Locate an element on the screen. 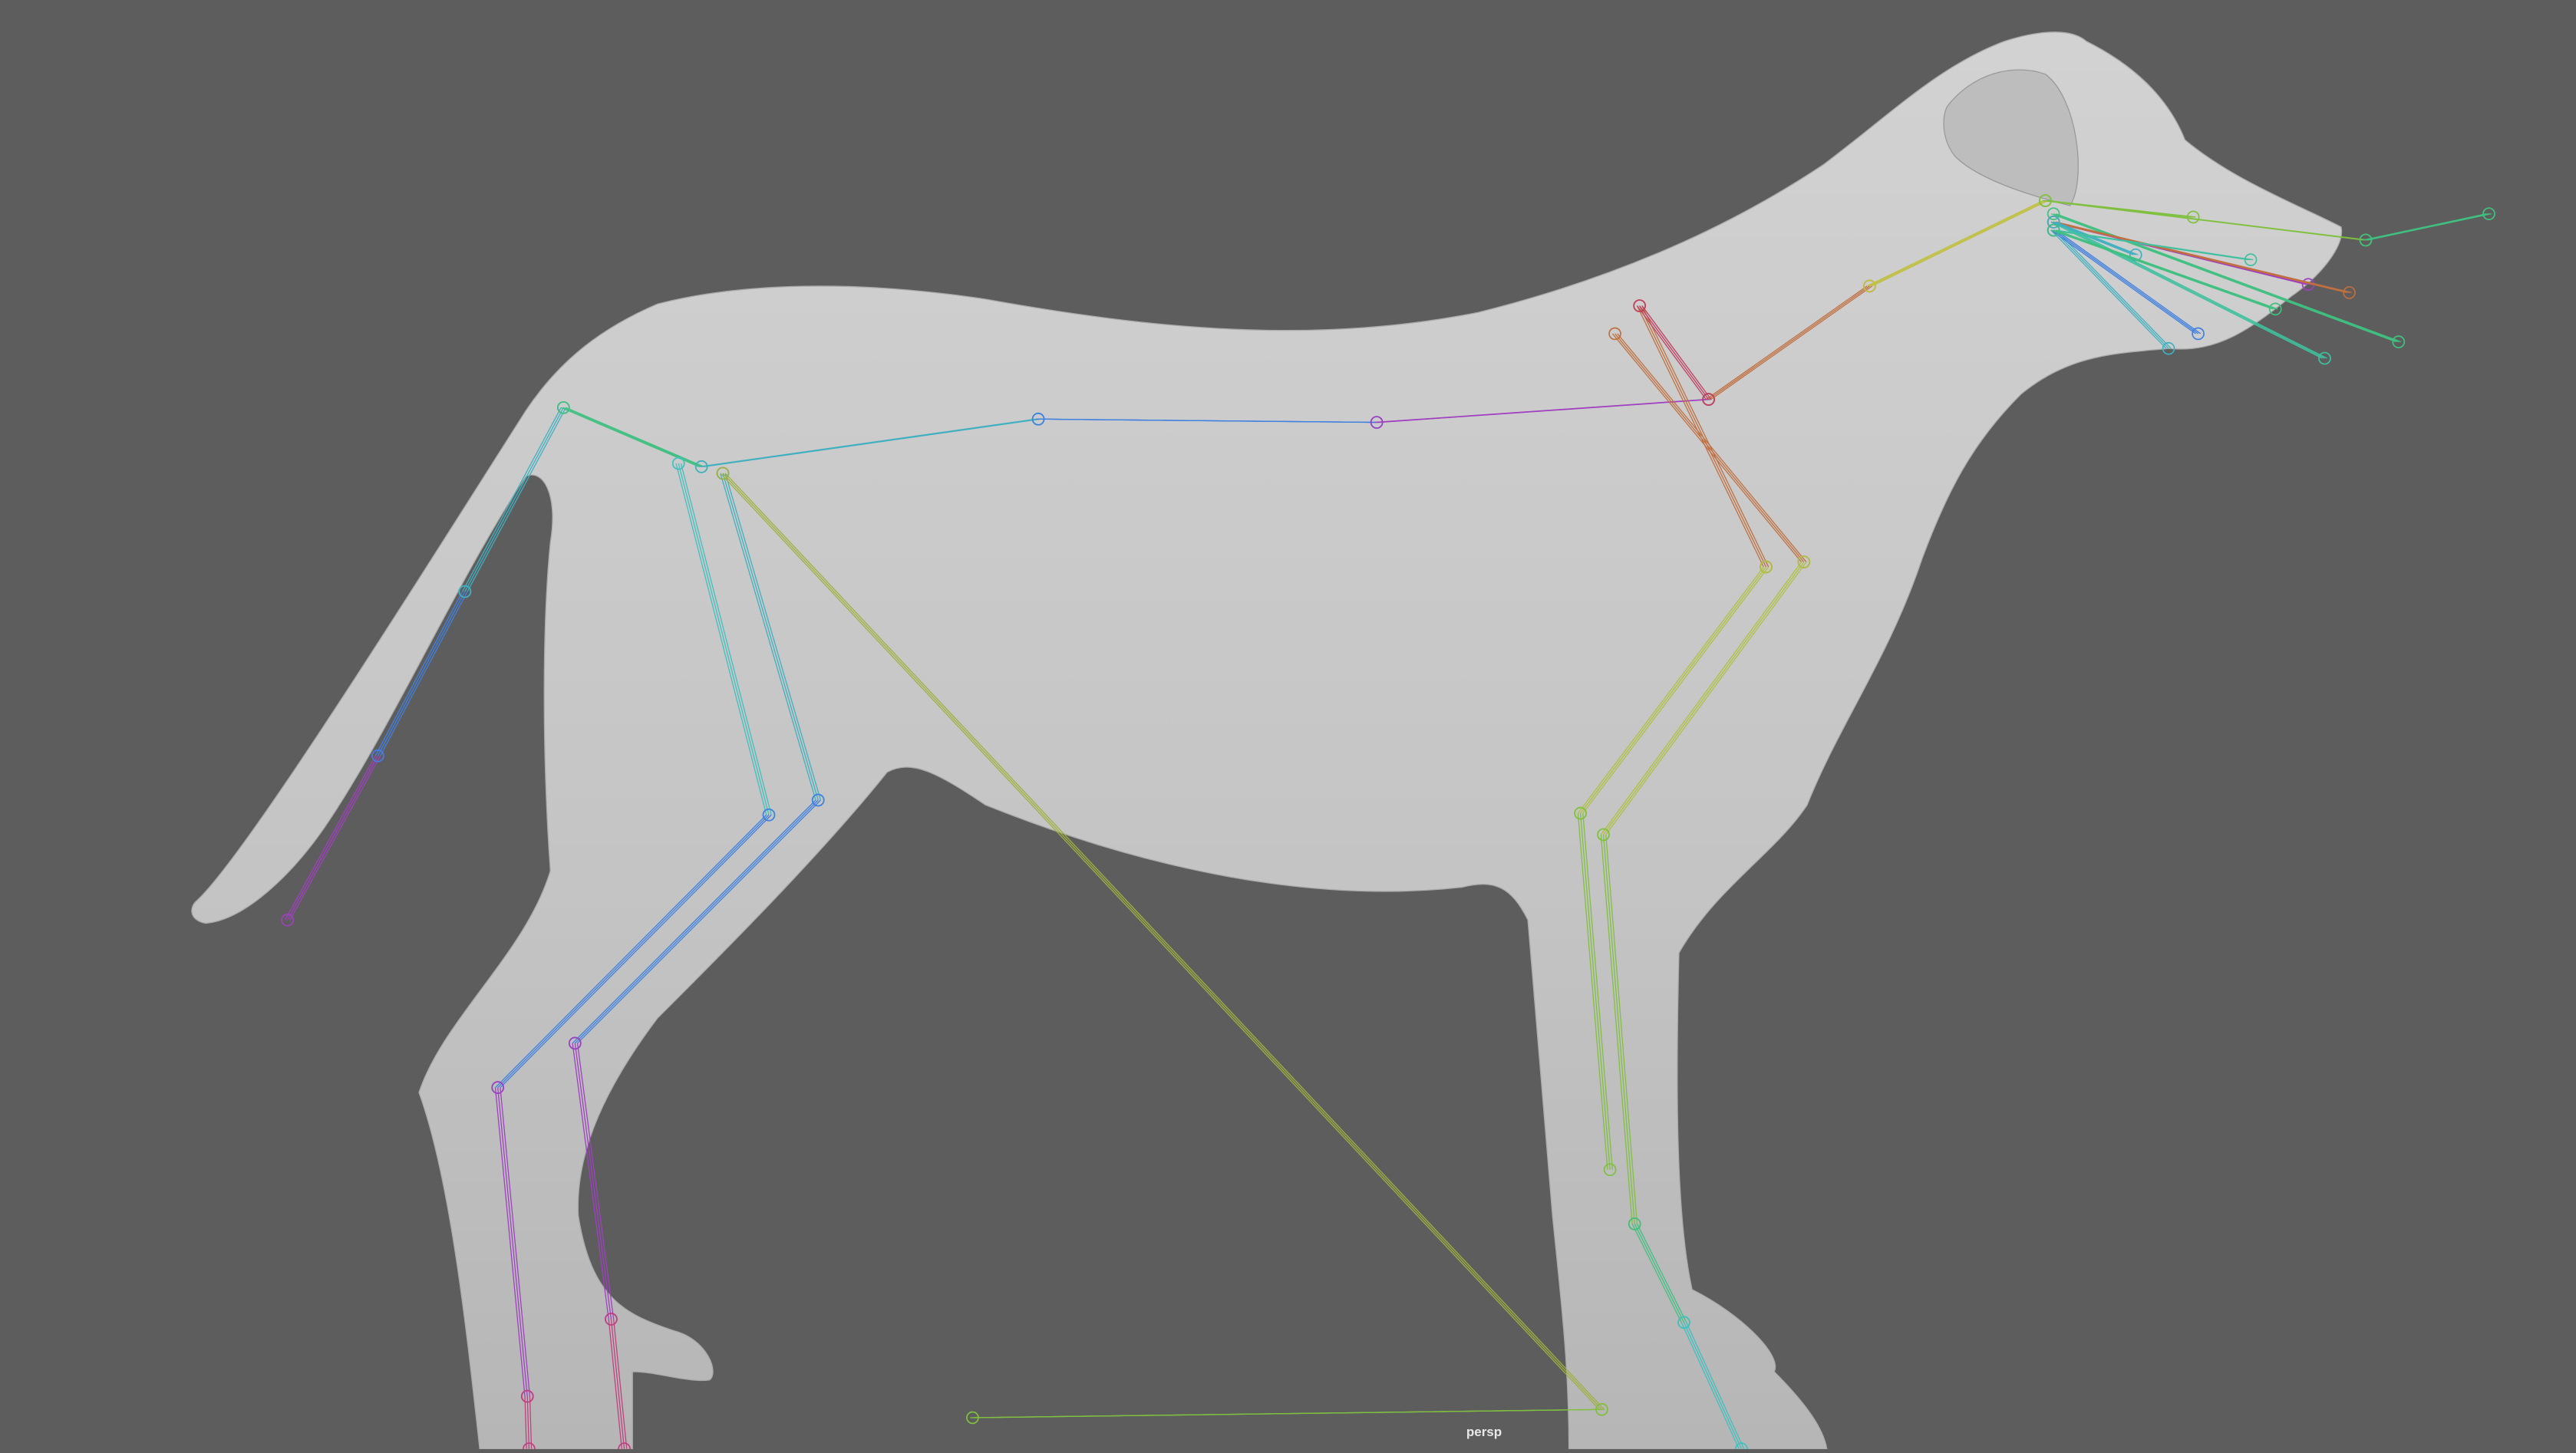 The height and width of the screenshot is (1453, 2576). camera-label: persp is located at coordinates (1484, 1432).